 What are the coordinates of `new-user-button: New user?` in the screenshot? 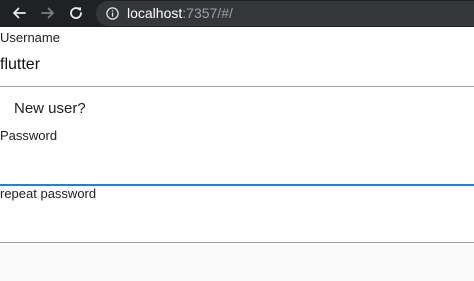 It's located at (50, 108).